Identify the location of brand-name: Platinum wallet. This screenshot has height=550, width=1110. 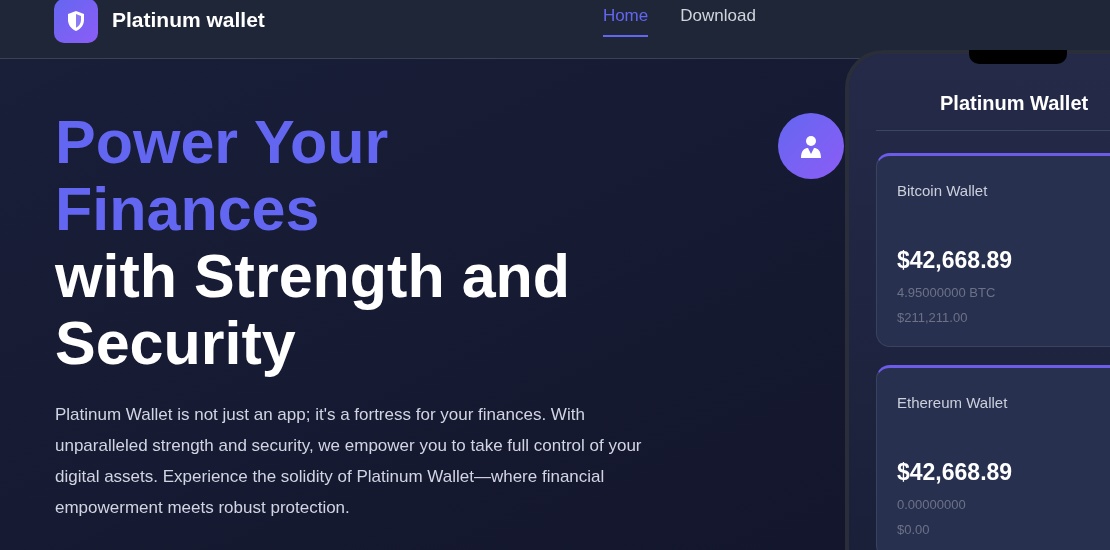
(188, 20).